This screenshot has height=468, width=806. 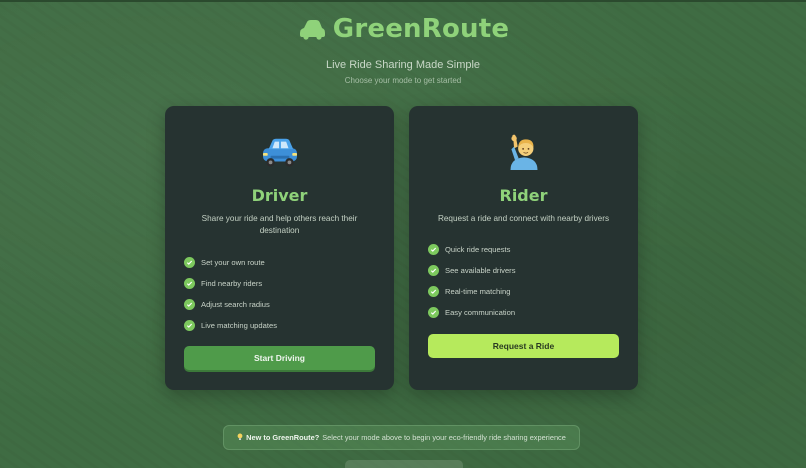 I want to click on lightbulb-icon, so click(x=240, y=438).